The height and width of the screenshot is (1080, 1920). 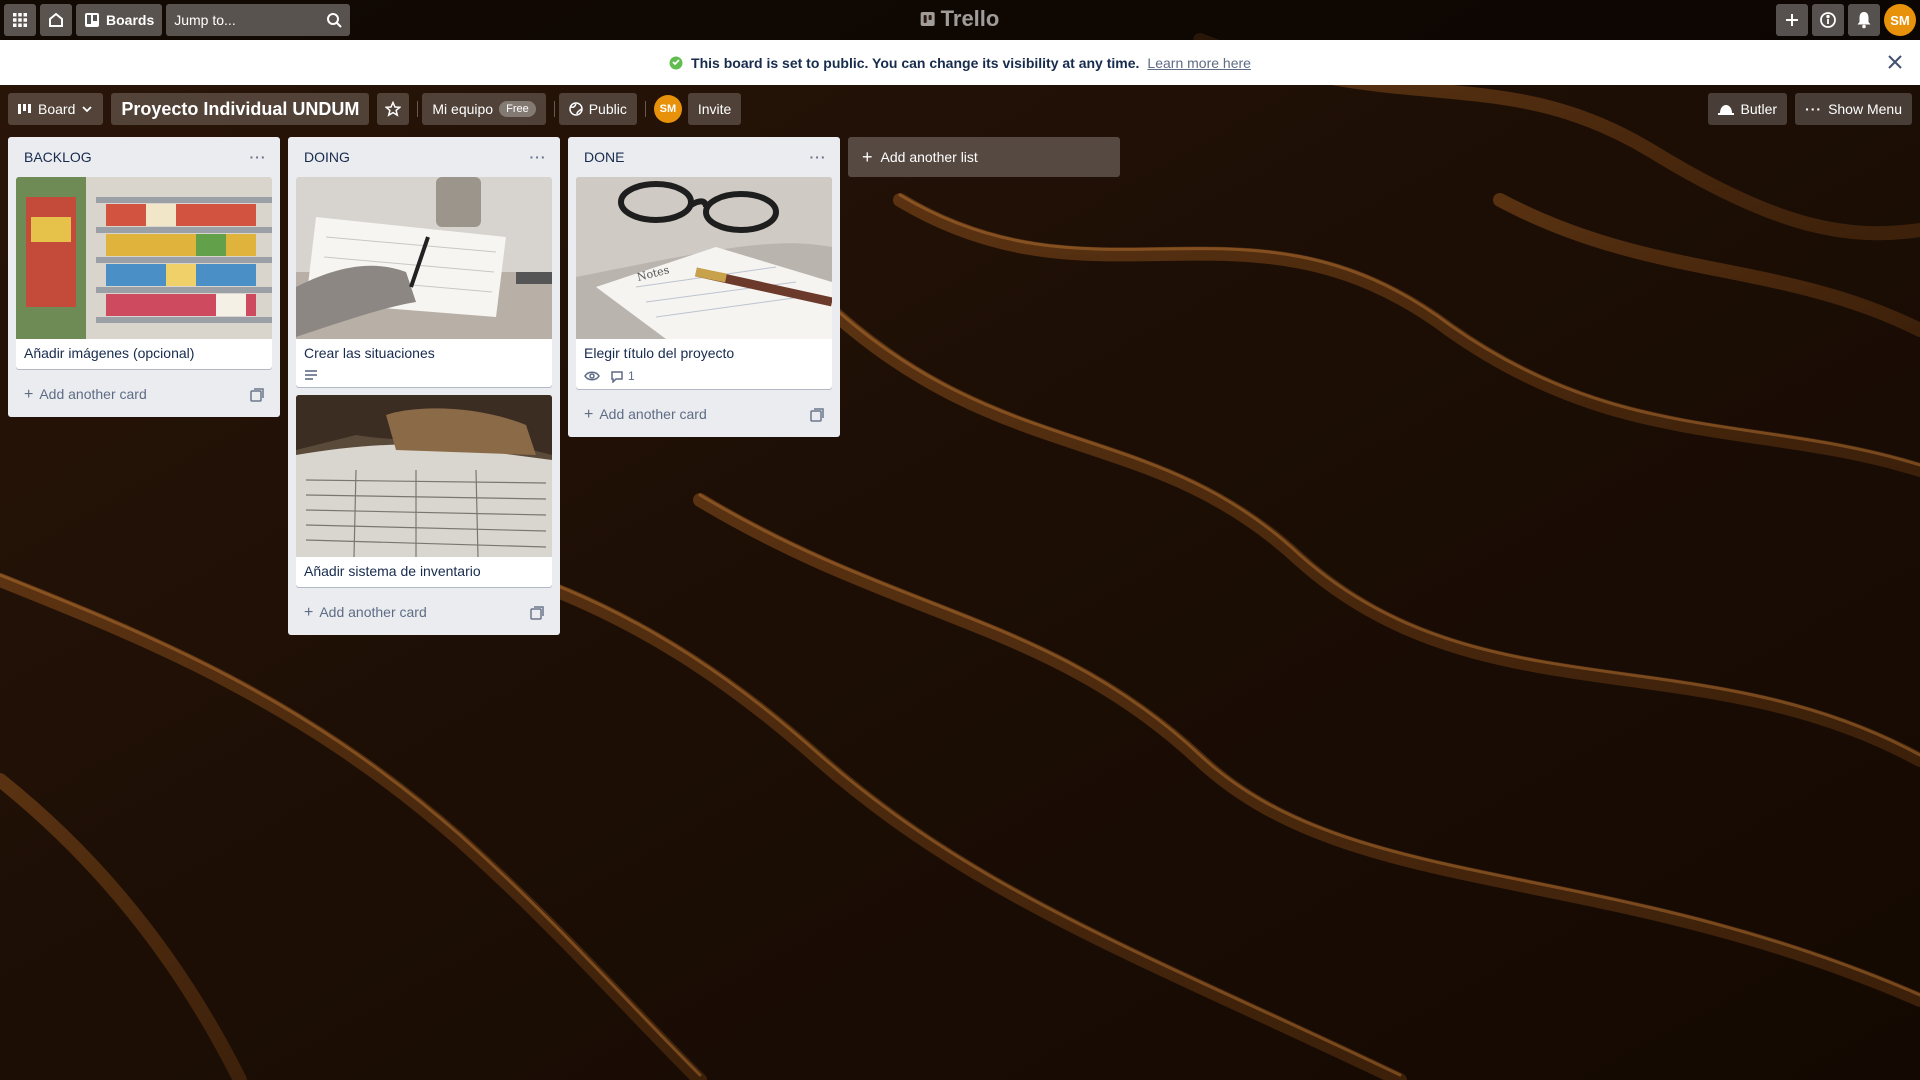 I want to click on home-button, so click(x=56, y=20).